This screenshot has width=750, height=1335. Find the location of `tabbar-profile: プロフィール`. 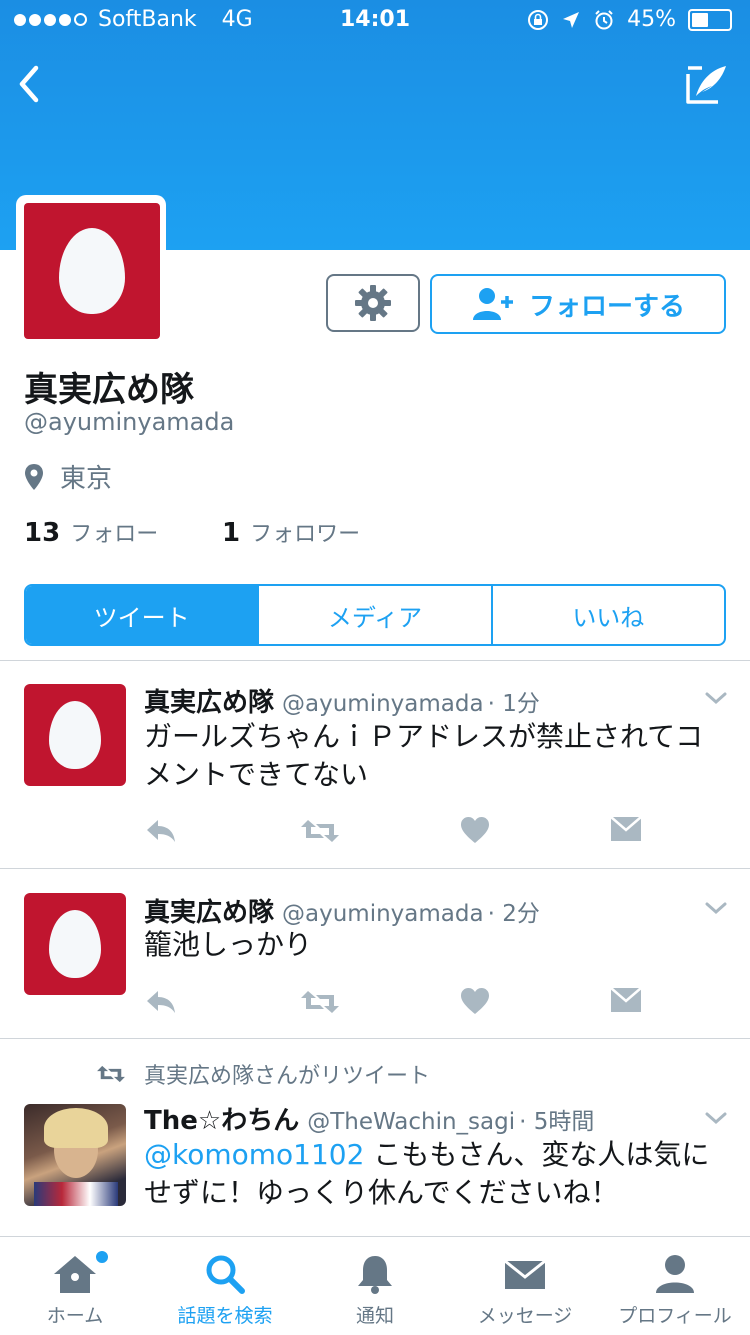

tabbar-profile: プロフィール is located at coordinates (675, 1286).